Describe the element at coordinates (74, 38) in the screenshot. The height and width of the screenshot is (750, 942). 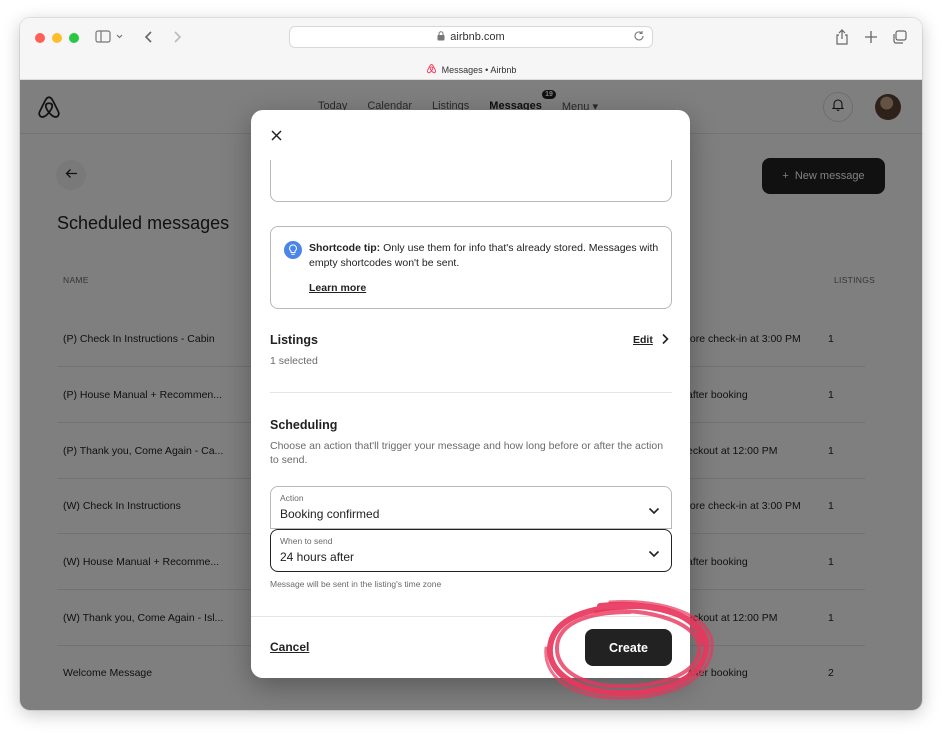
I see `zoom-window-button` at that location.